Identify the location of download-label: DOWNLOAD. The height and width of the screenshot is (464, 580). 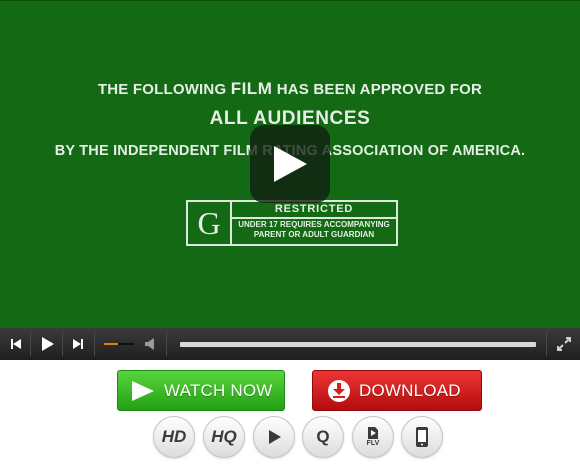
(410, 390).